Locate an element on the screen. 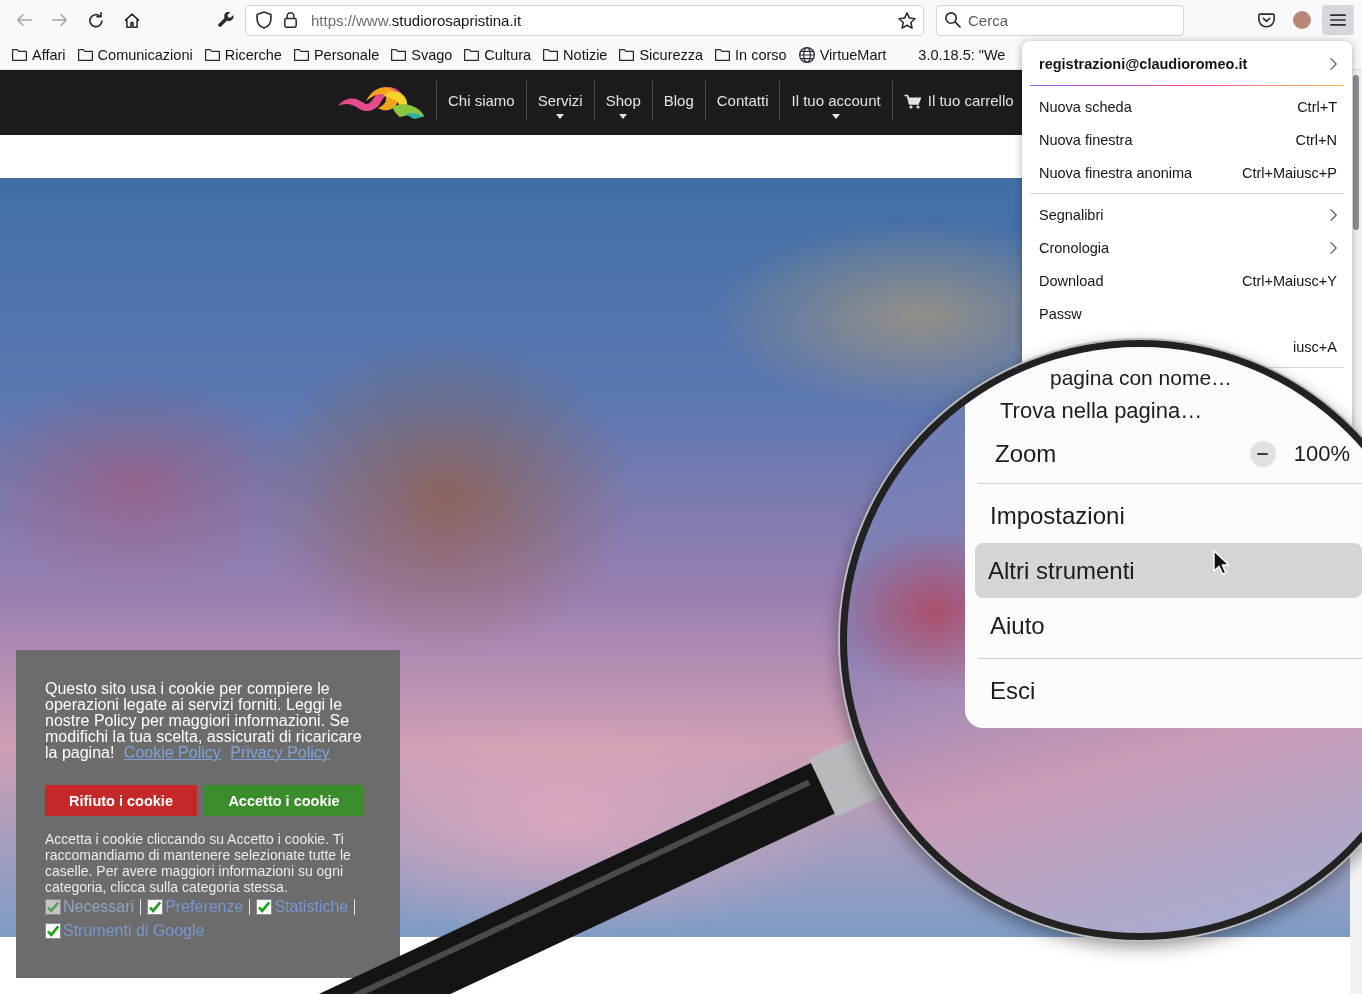 The image size is (1362, 994). globe-icon is located at coordinates (806, 54).